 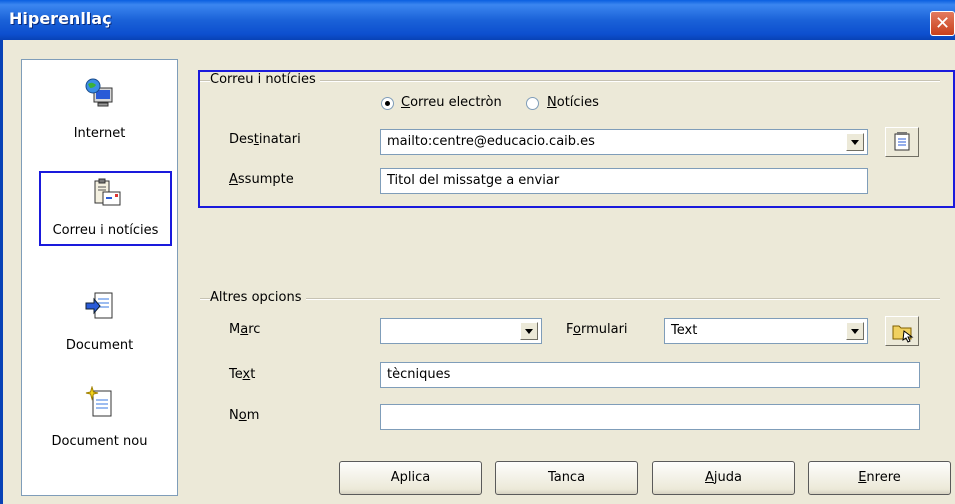 What do you see at coordinates (766, 331) in the screenshot?
I see `form-combobox: Text` at bounding box center [766, 331].